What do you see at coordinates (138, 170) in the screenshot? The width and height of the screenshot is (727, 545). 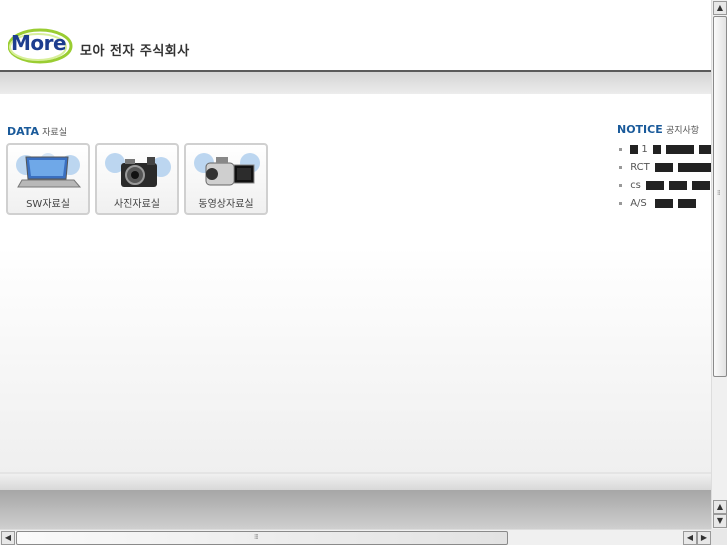 I see `camera-icon` at bounding box center [138, 170].